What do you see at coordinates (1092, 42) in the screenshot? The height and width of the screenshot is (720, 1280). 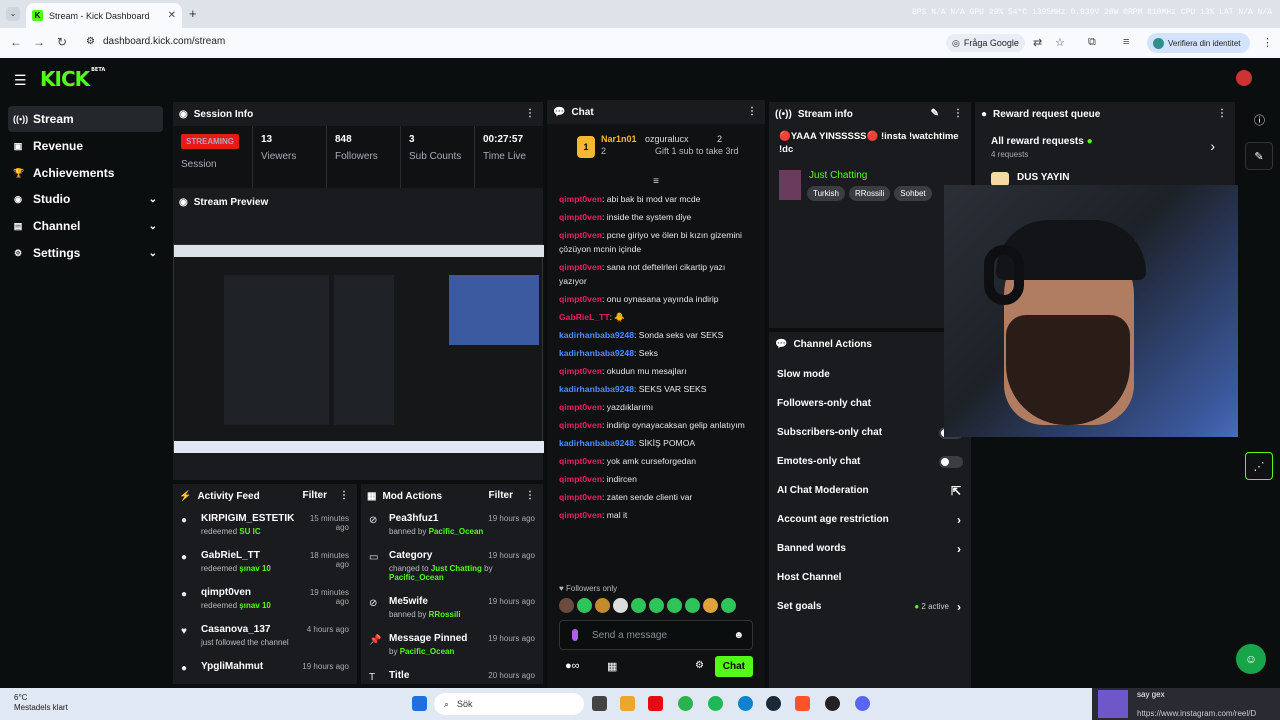 I see `extensions-icon: ⧉` at bounding box center [1092, 42].